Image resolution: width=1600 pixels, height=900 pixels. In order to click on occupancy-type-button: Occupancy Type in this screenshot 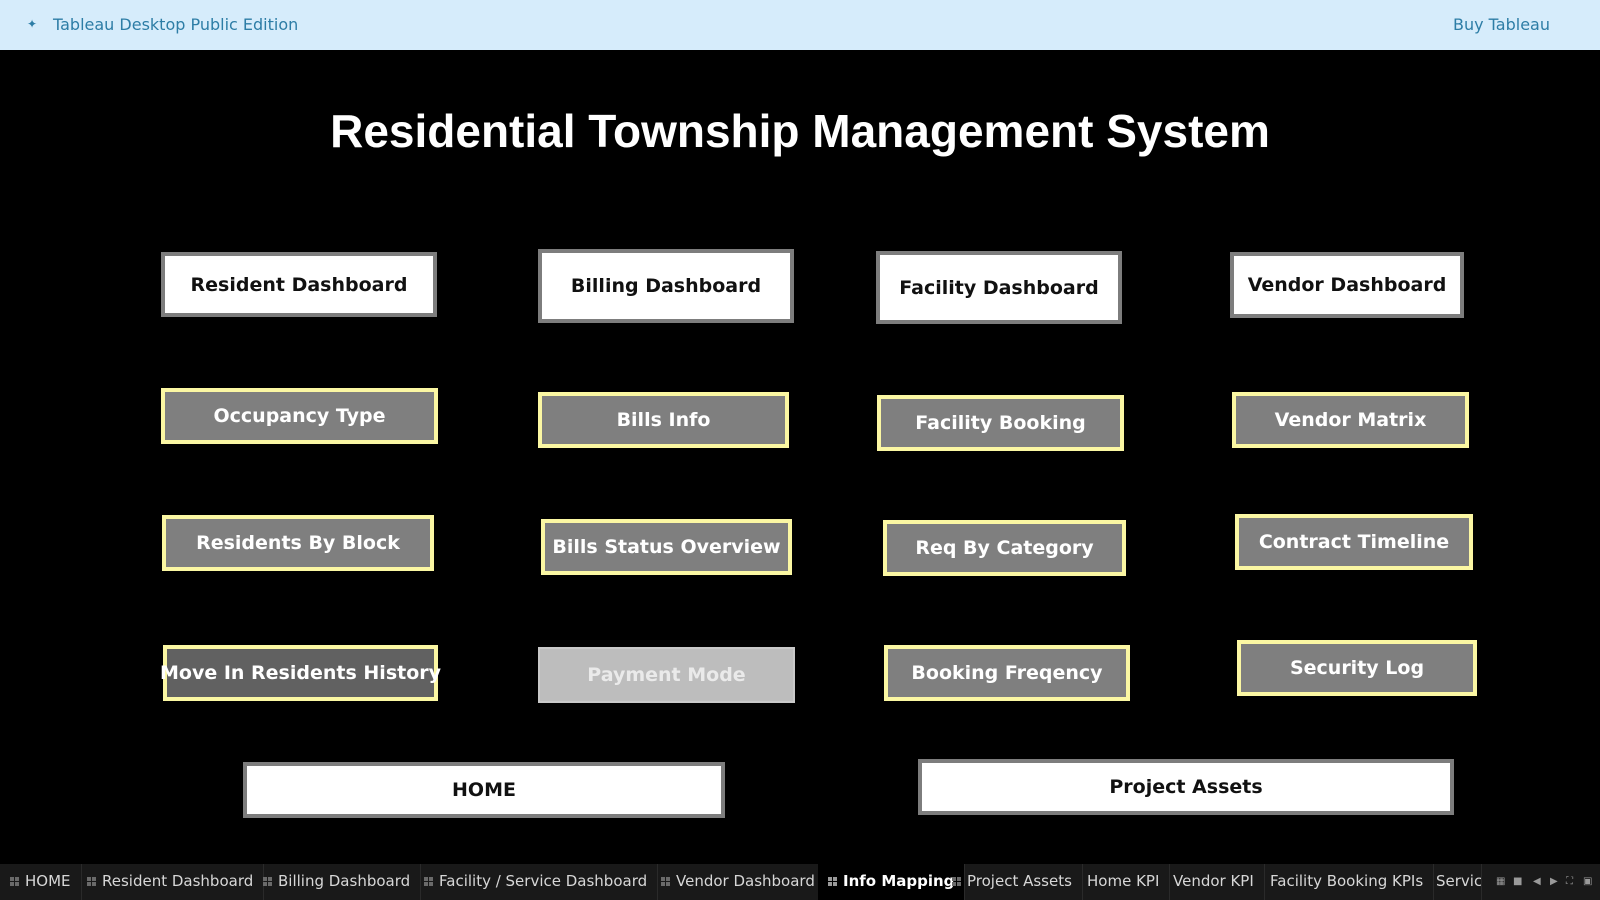, I will do `click(299, 416)`.